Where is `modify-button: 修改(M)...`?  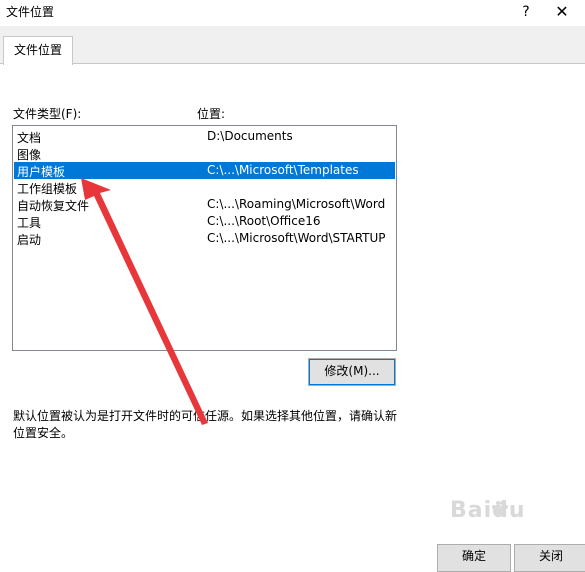
modify-button: 修改(M)... is located at coordinates (352, 372).